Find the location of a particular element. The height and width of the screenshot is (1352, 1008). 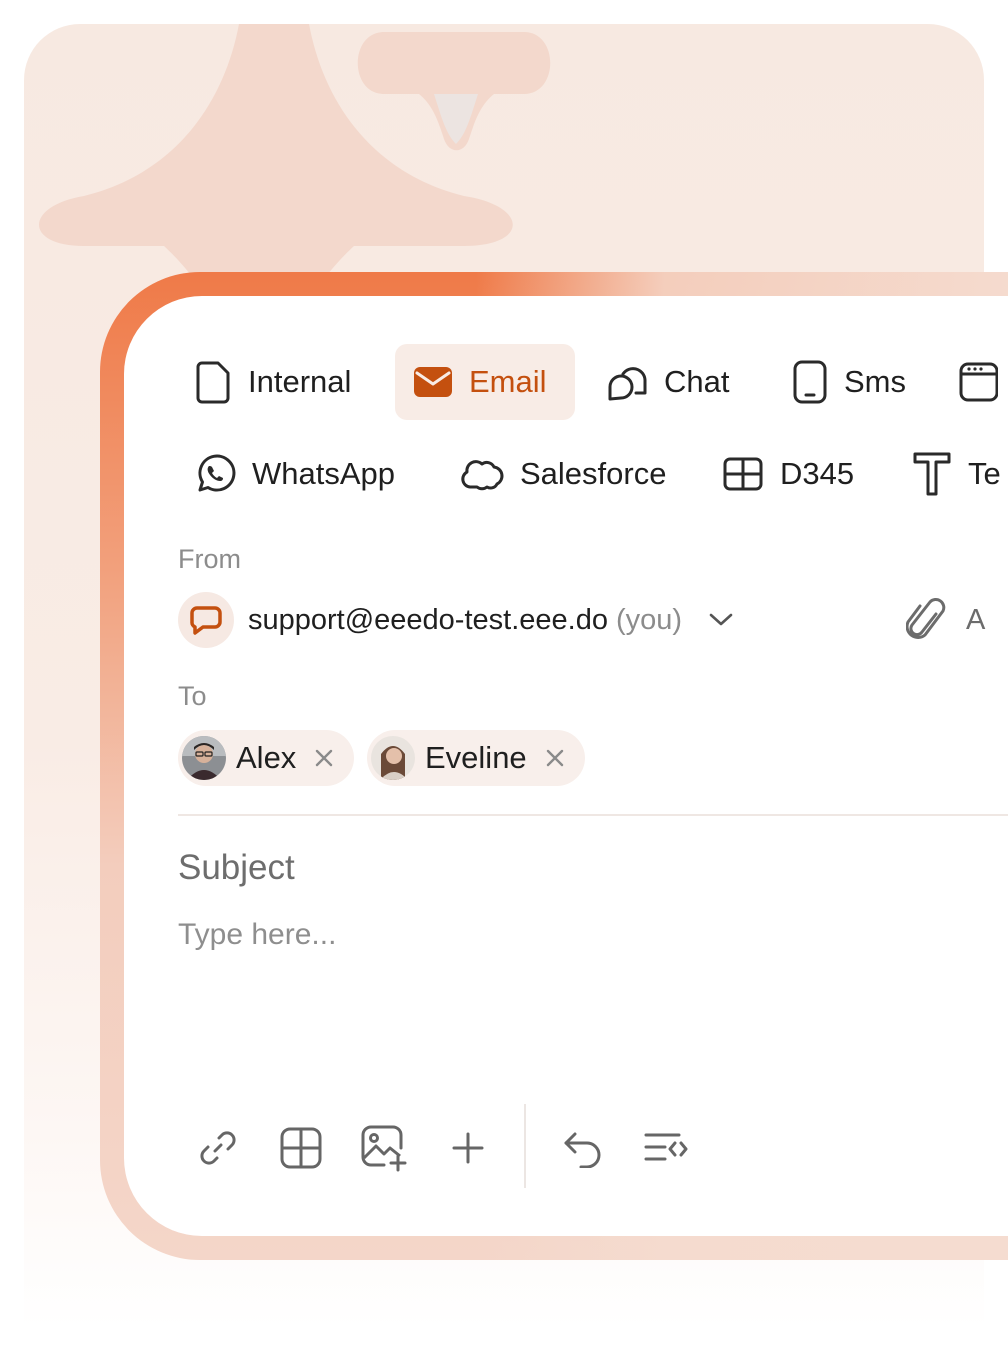

insert-table-button is located at coordinates (301, 1148).